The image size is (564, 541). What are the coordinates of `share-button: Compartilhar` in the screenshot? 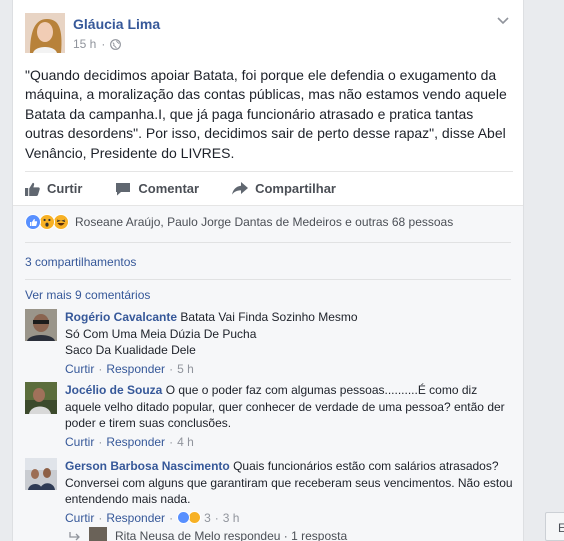 It's located at (284, 188).